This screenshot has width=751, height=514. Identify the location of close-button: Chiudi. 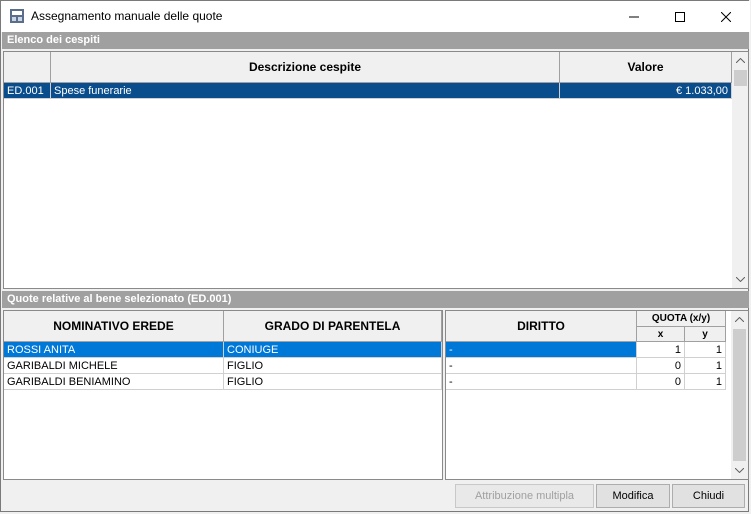
(708, 496).